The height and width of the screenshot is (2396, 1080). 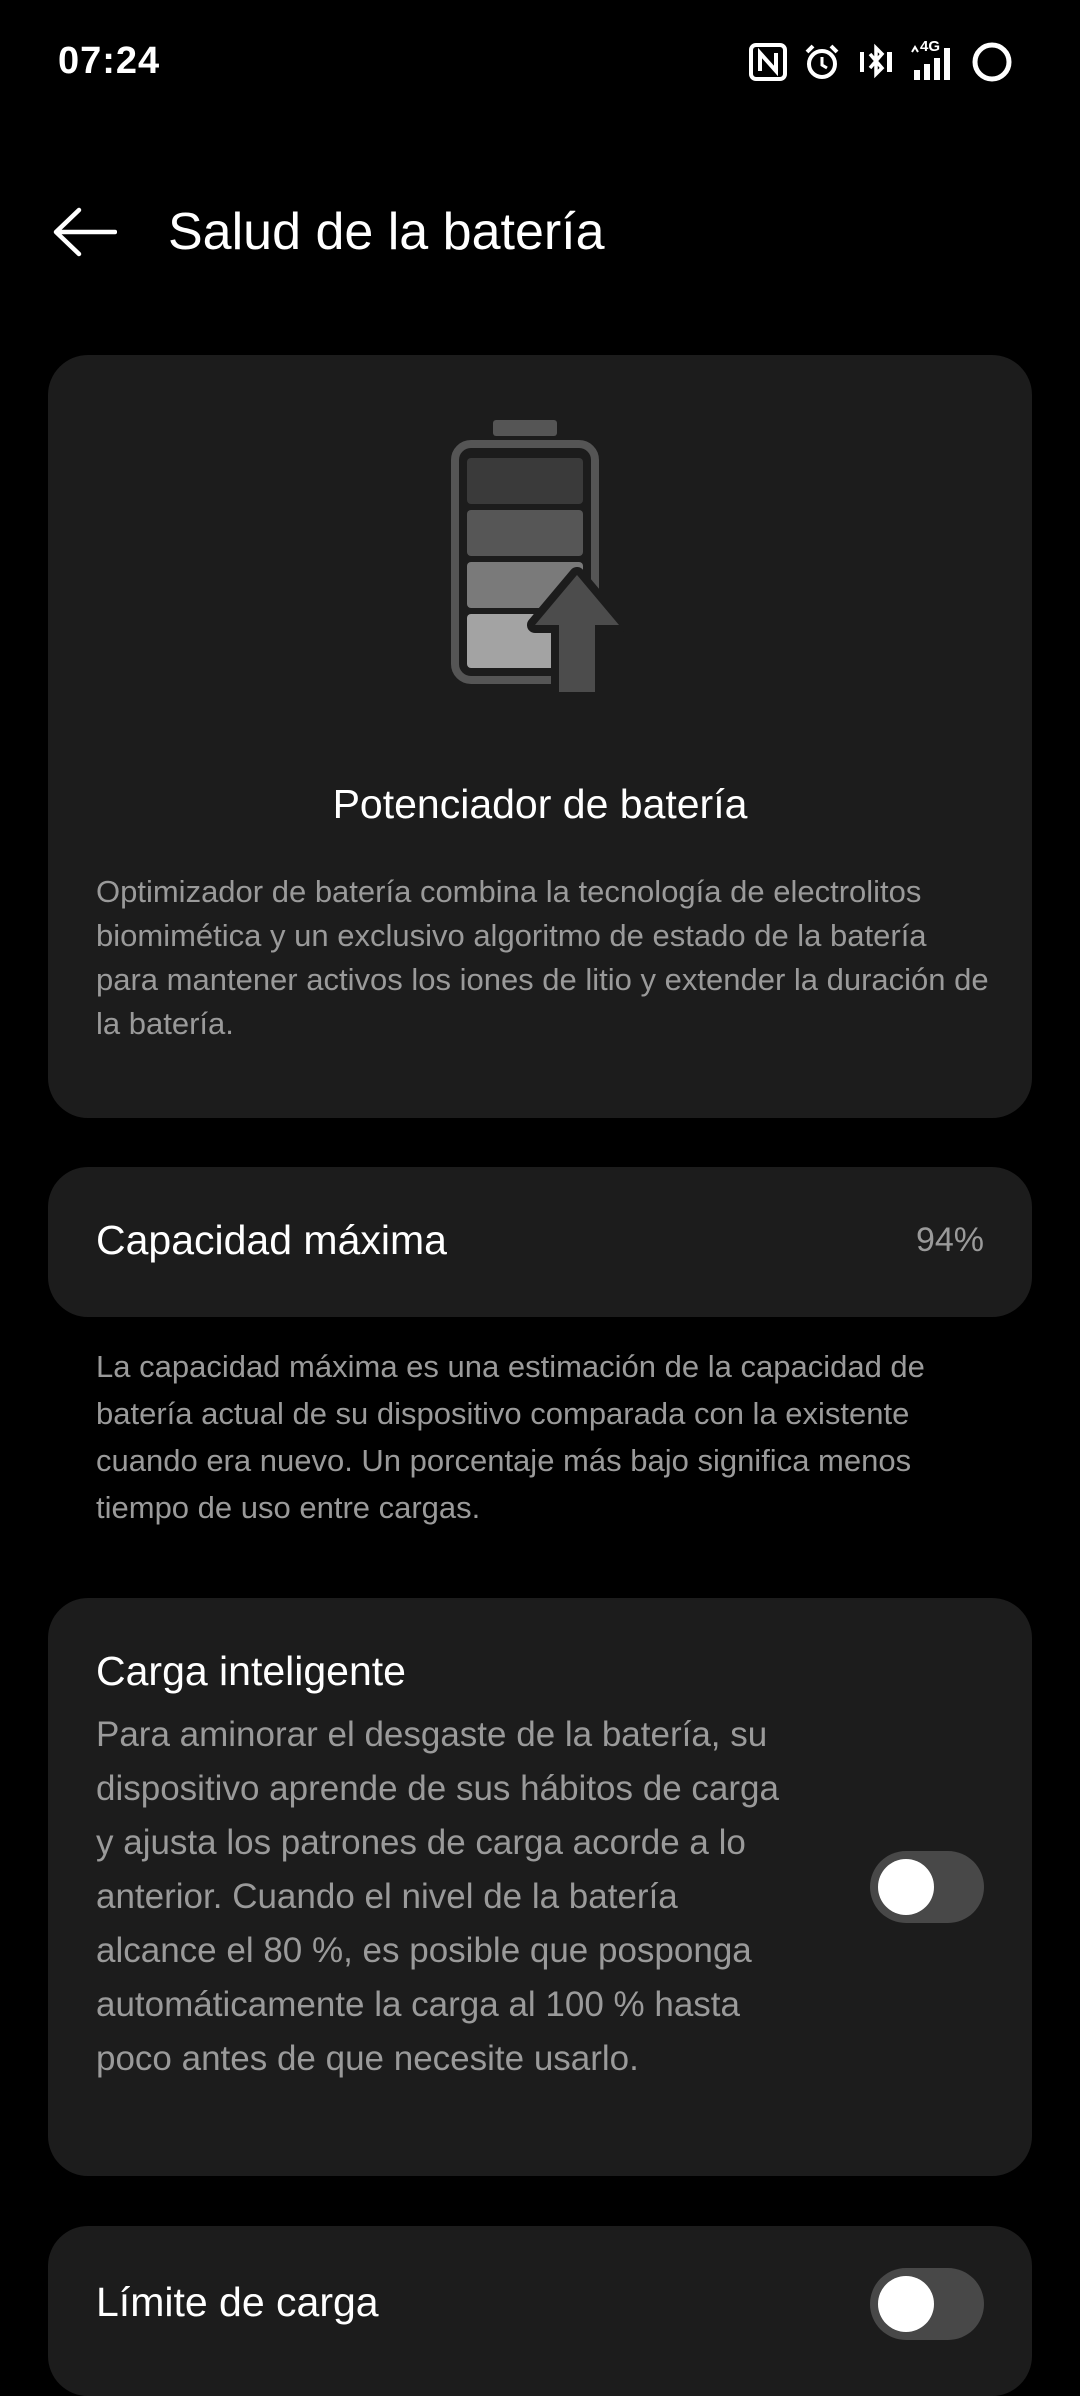 I want to click on smart-charging-title: Carga inteligente, so click(x=251, y=1671).